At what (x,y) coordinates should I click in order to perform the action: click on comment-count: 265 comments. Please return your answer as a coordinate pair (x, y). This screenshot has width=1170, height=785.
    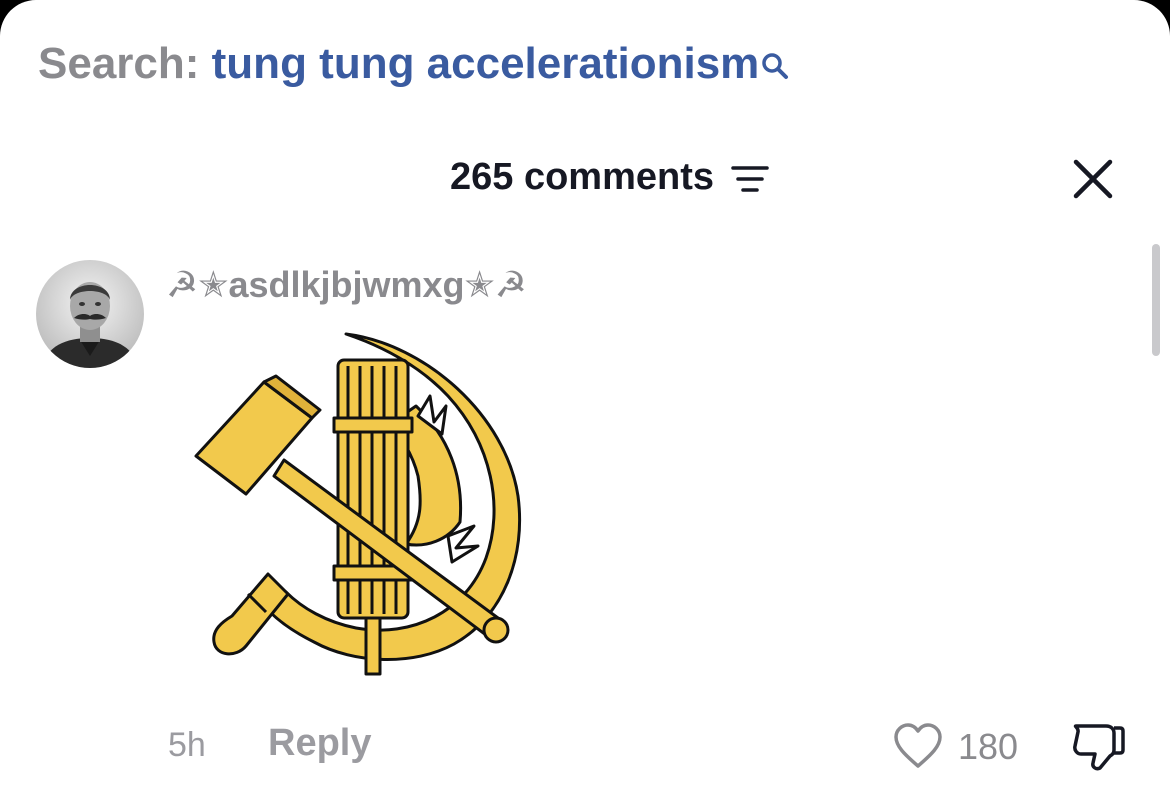
    Looking at the image, I should click on (582, 177).